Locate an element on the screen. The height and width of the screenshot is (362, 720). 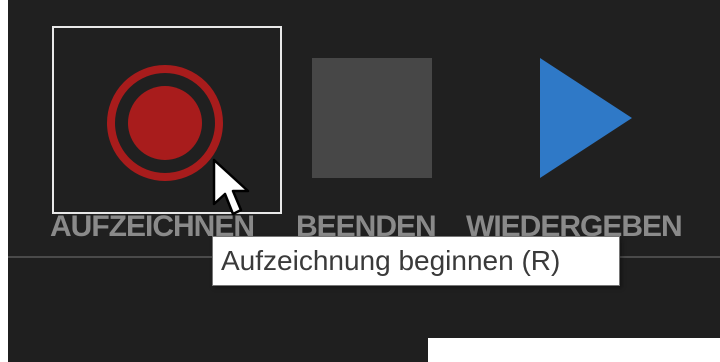
stop-button is located at coordinates (374, 120).